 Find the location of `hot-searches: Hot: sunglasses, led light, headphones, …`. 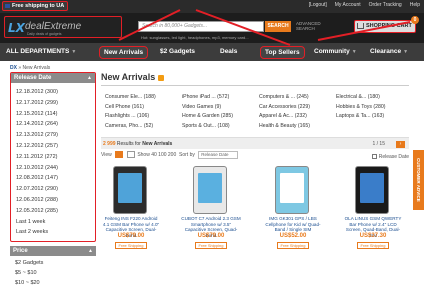

hot-searches: Hot: sunglasses, led light, headphones, … is located at coordinates (195, 37).